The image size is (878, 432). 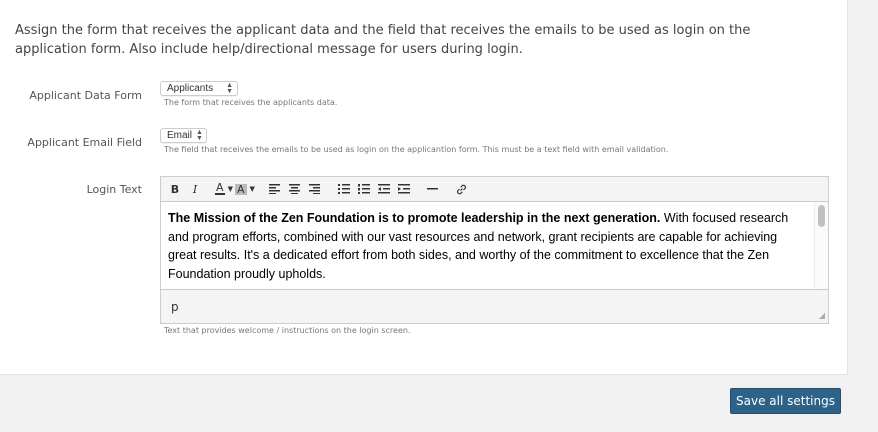 I want to click on applicant-email-selected: Email, so click(x=180, y=135).